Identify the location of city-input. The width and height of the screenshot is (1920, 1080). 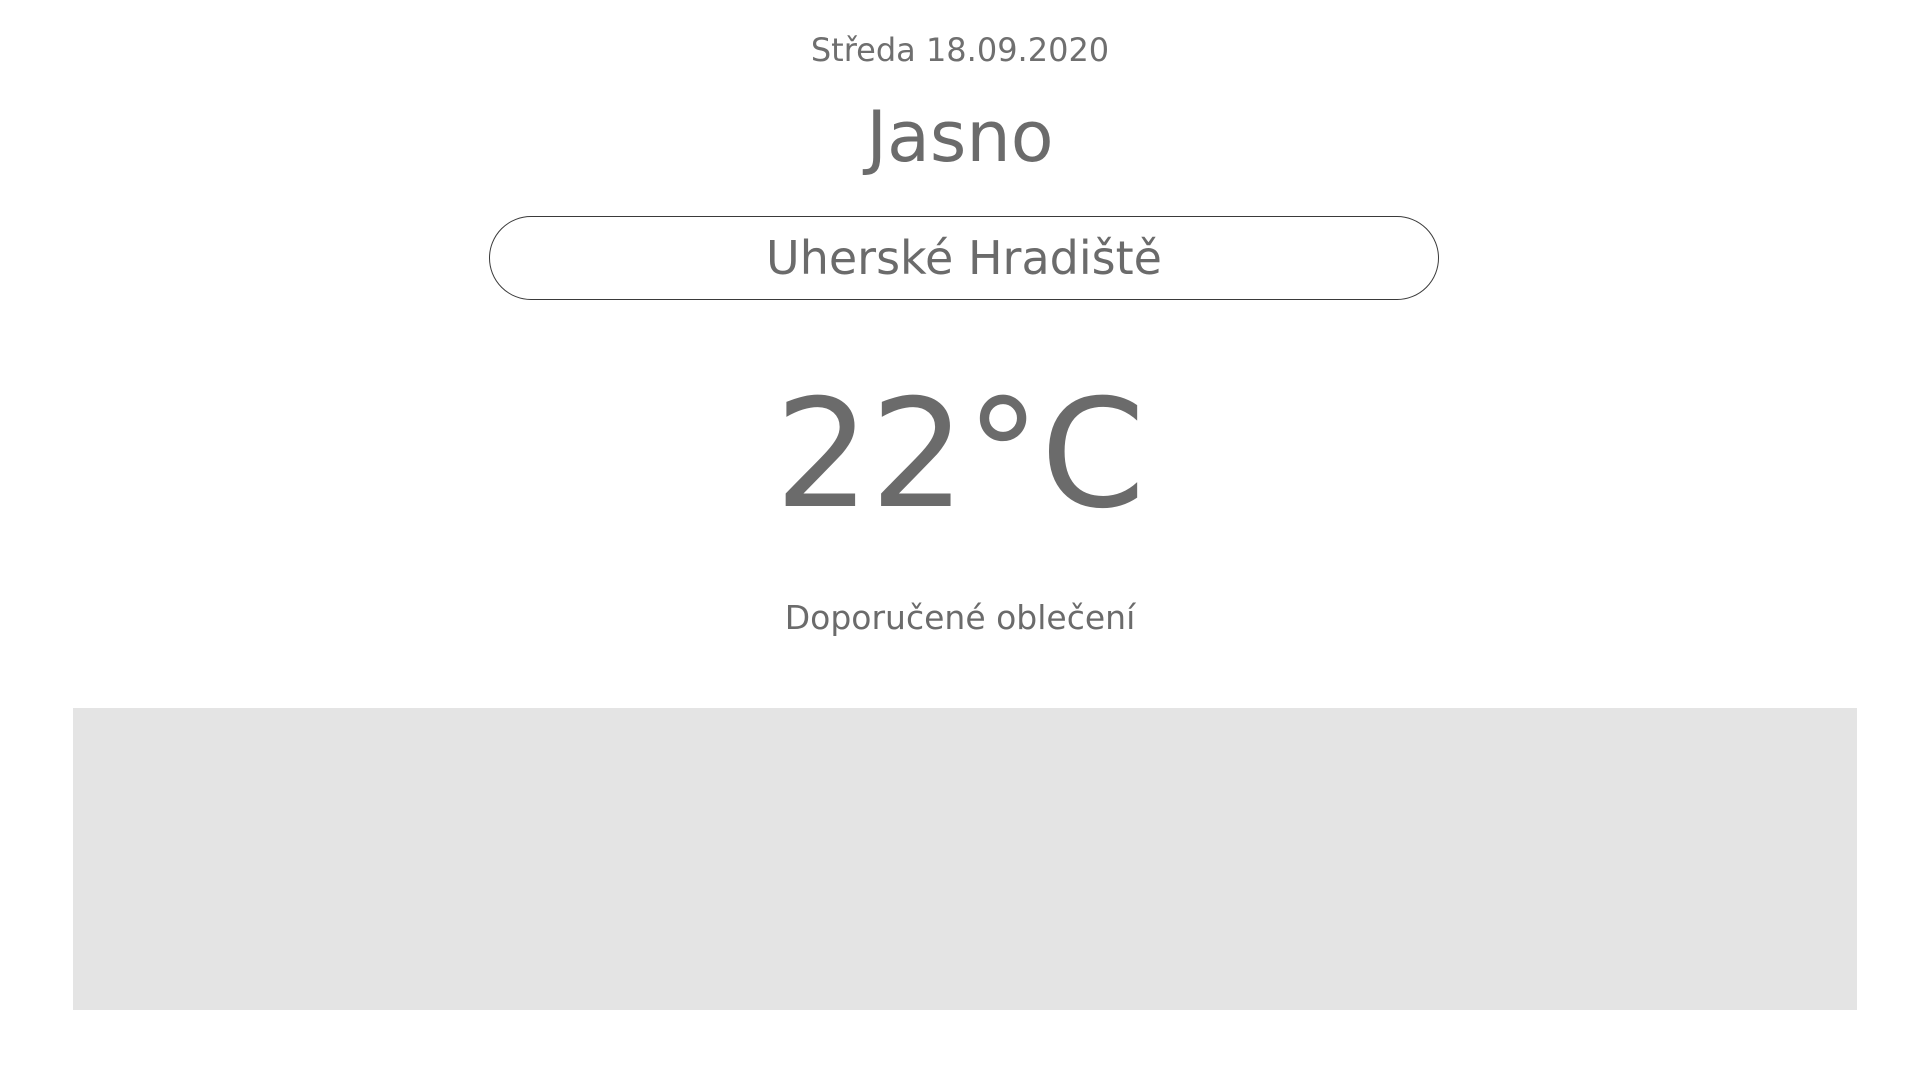
(964, 258).